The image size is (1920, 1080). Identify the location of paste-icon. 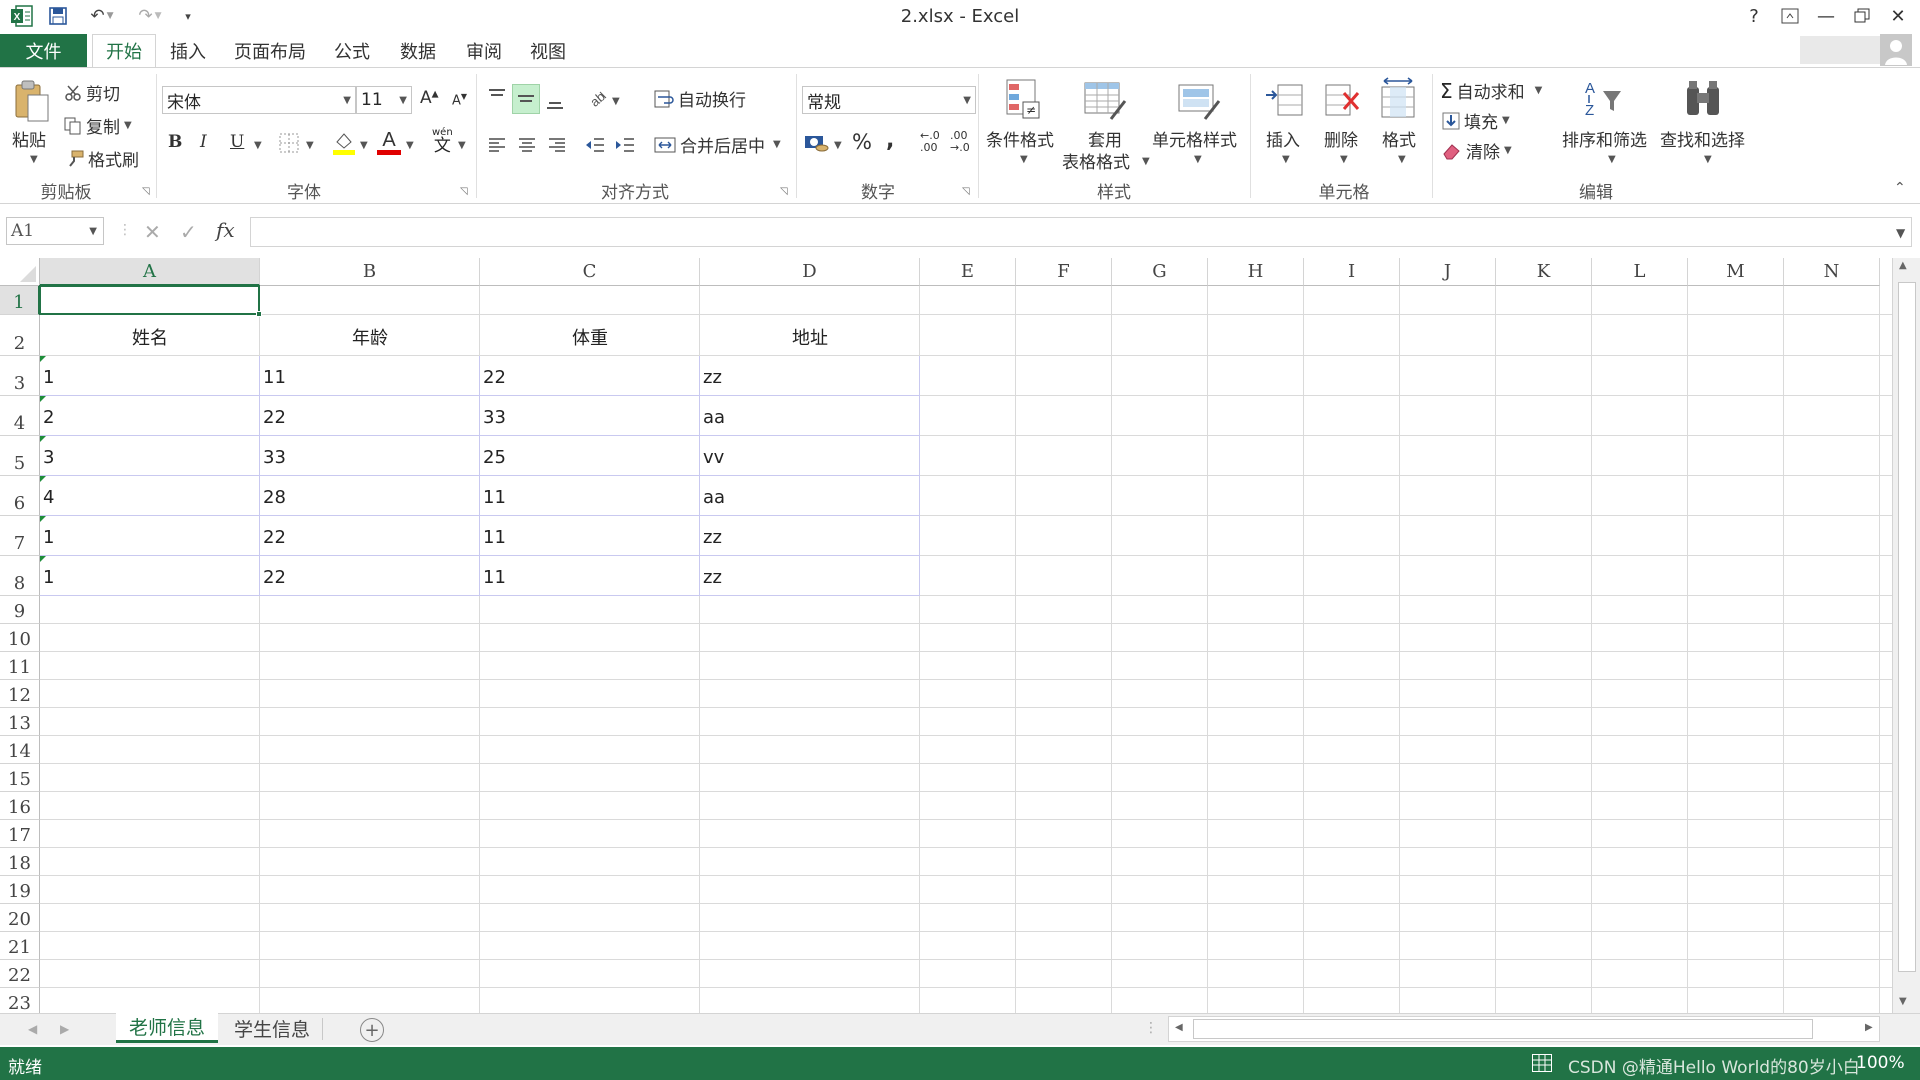
(32, 101).